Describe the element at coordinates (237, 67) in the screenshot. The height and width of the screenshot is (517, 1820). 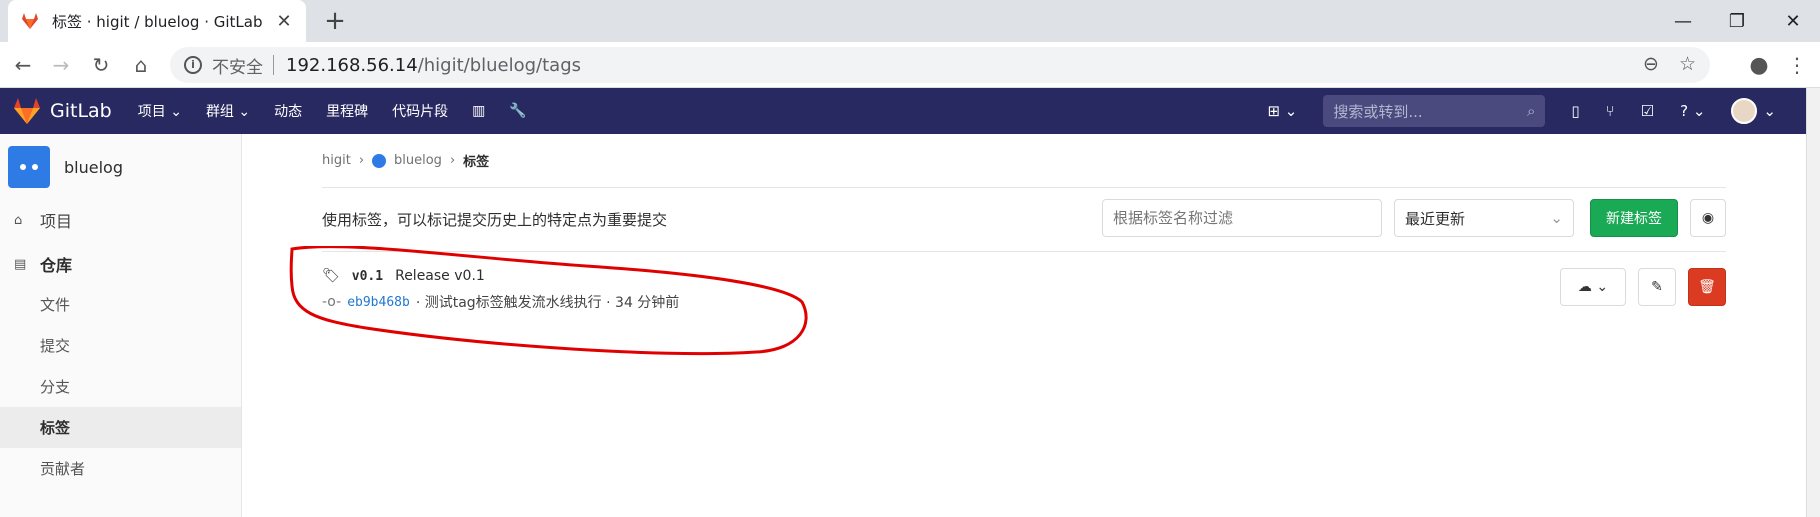
I see `security-label: 不安全` at that location.